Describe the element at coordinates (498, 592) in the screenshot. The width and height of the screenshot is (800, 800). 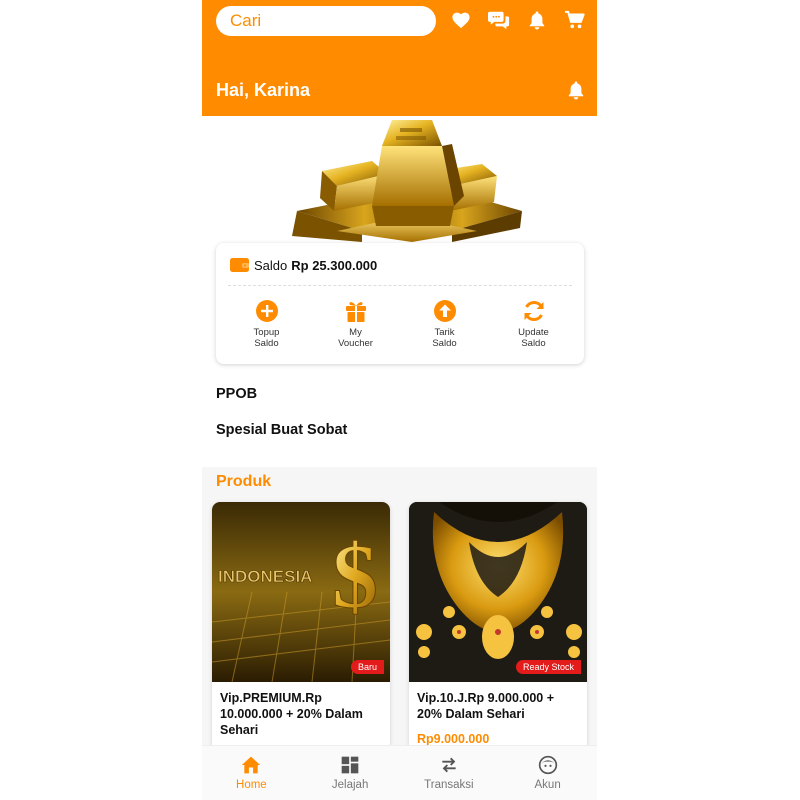
I see `product-image` at that location.